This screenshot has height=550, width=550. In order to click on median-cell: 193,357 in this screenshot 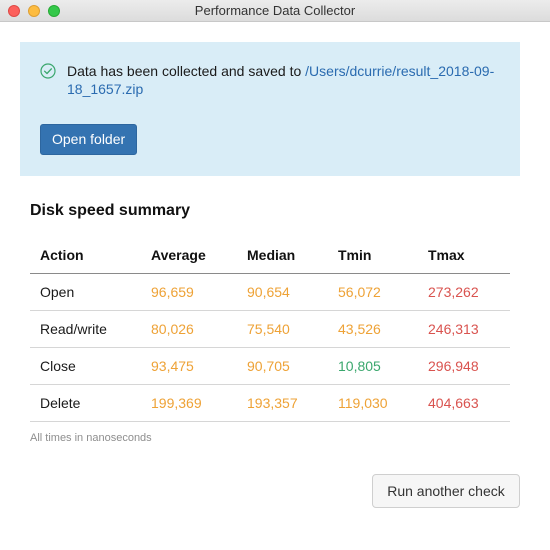, I will do `click(282, 403)`.